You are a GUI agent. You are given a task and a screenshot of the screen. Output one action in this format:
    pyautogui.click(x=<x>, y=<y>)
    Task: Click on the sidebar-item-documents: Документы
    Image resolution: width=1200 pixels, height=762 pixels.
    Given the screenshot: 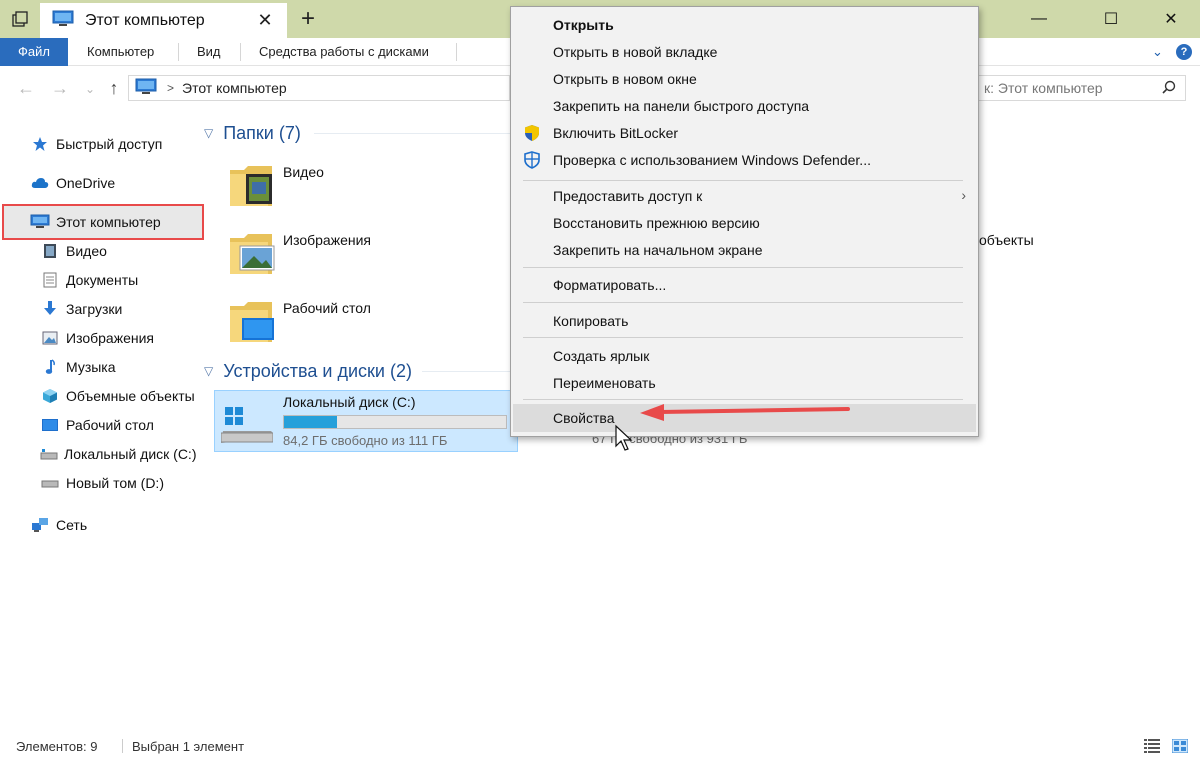 What is the action you would take?
    pyautogui.click(x=118, y=280)
    